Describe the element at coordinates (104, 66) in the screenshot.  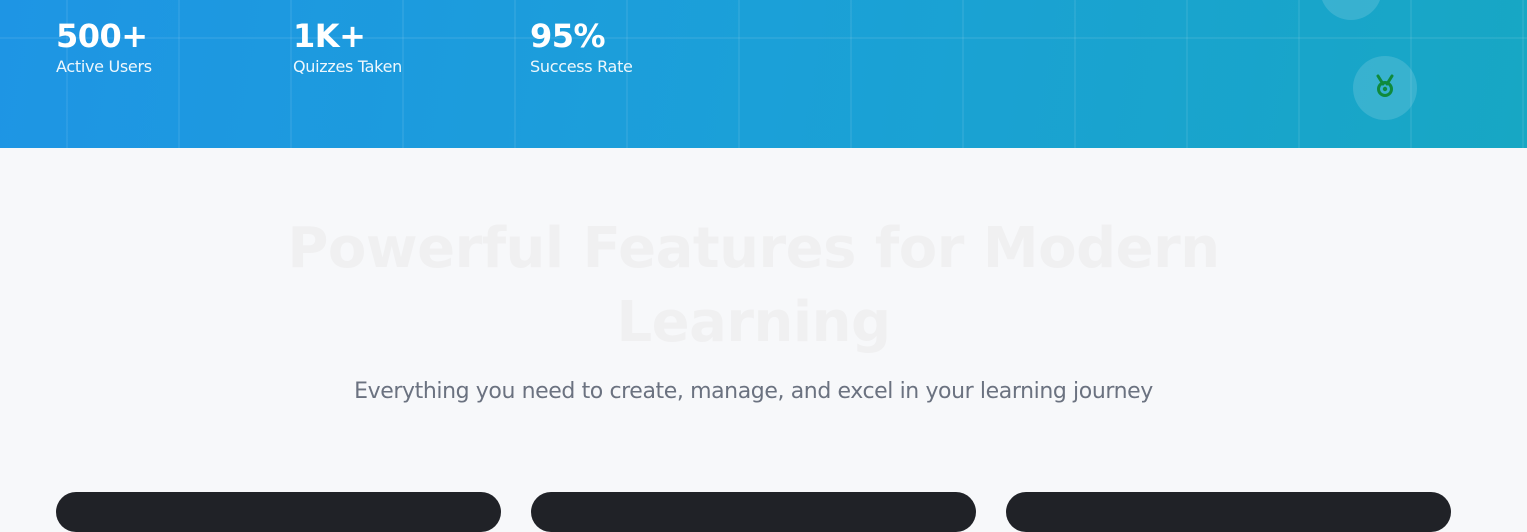
I see `stat-label: Active Users` at that location.